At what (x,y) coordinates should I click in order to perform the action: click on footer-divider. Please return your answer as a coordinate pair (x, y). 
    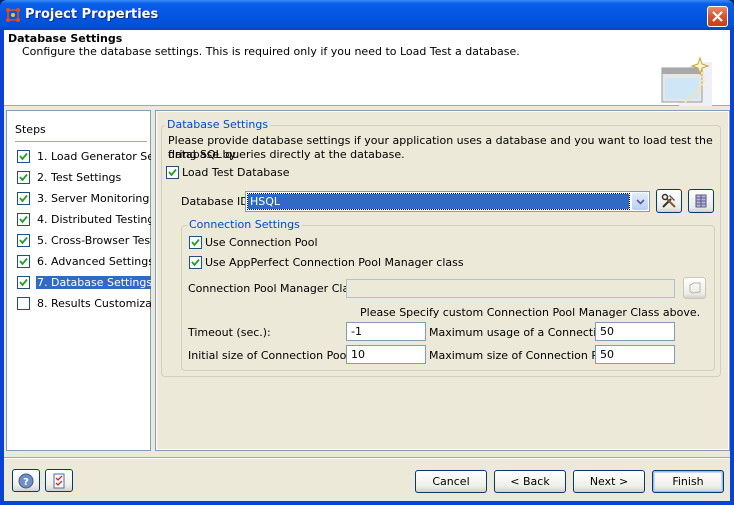
    Looking at the image, I should click on (367, 458).